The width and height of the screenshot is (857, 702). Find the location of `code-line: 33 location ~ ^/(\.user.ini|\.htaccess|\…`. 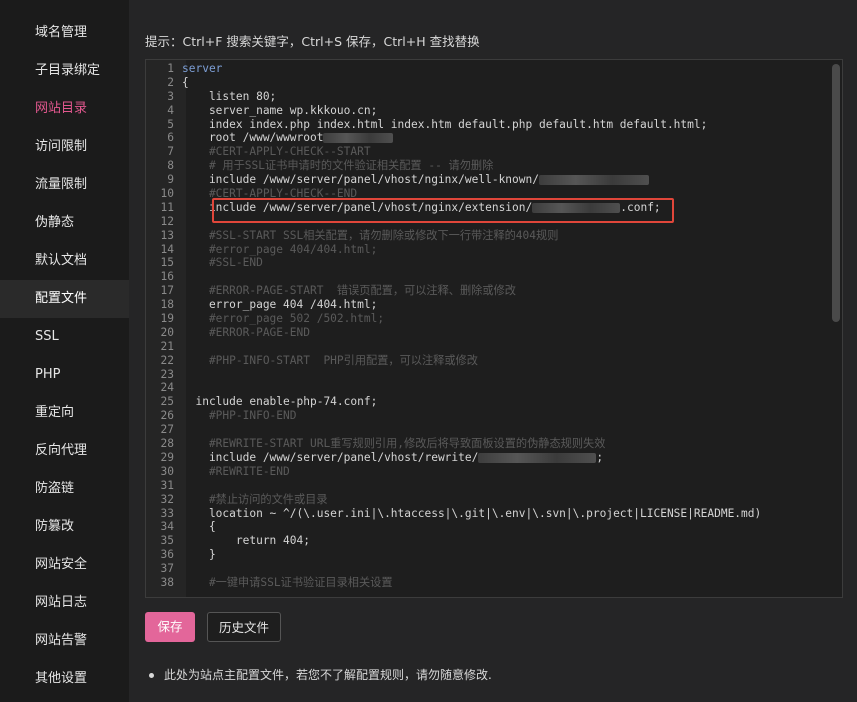

code-line: 33 location ~ ^/(\.user.ini|\.htaccess|\… is located at coordinates (488, 514).